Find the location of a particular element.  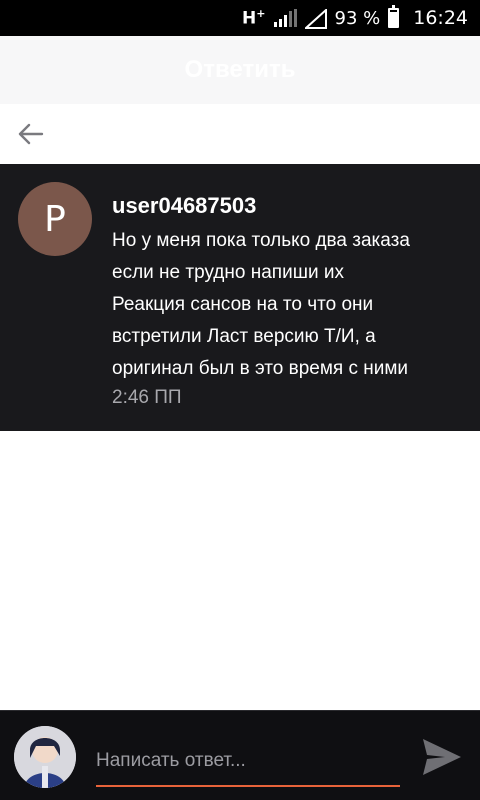

back-button is located at coordinates (30, 134).